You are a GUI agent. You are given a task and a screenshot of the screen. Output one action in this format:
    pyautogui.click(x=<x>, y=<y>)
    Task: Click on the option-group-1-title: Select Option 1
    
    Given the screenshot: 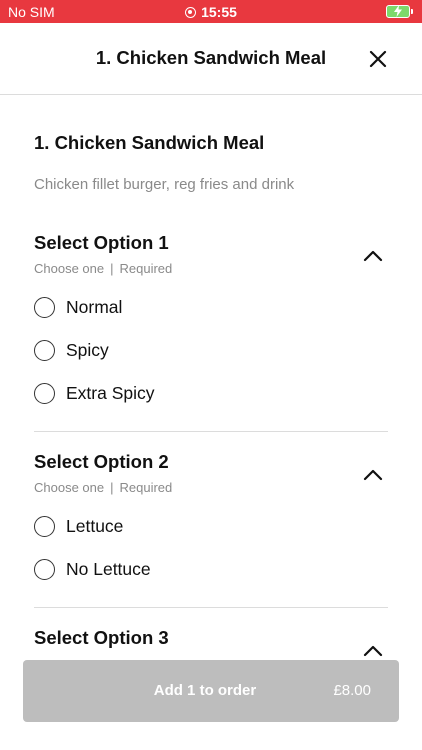 What is the action you would take?
    pyautogui.click(x=101, y=242)
    